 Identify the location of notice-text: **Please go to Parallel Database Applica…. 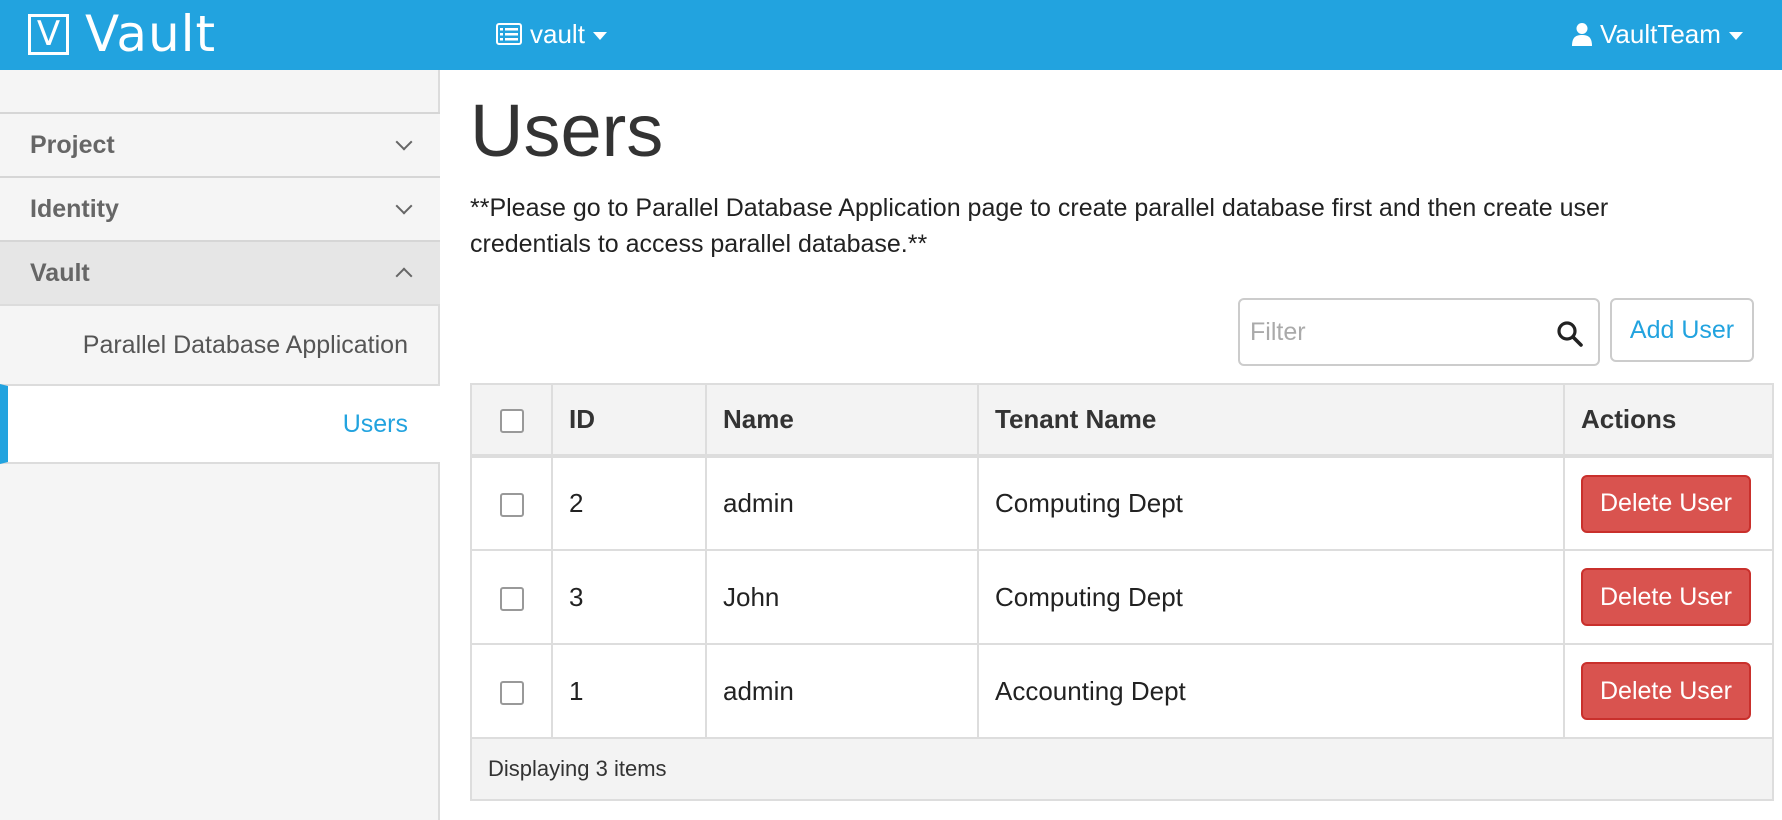
(1039, 226).